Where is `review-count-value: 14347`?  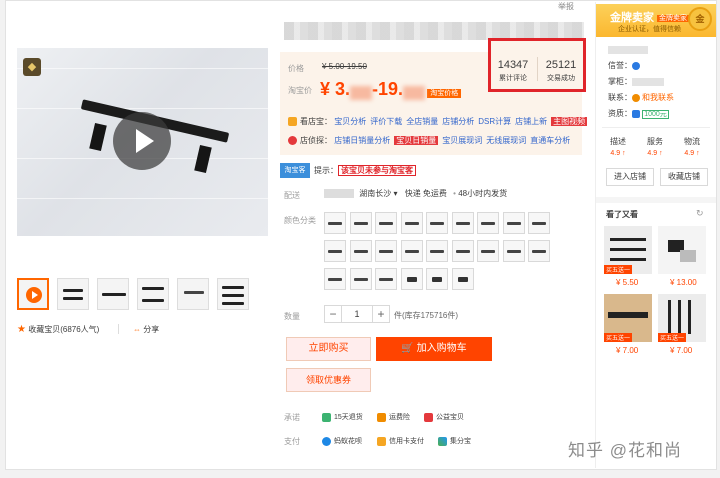 review-count-value: 14347 is located at coordinates (513, 65).